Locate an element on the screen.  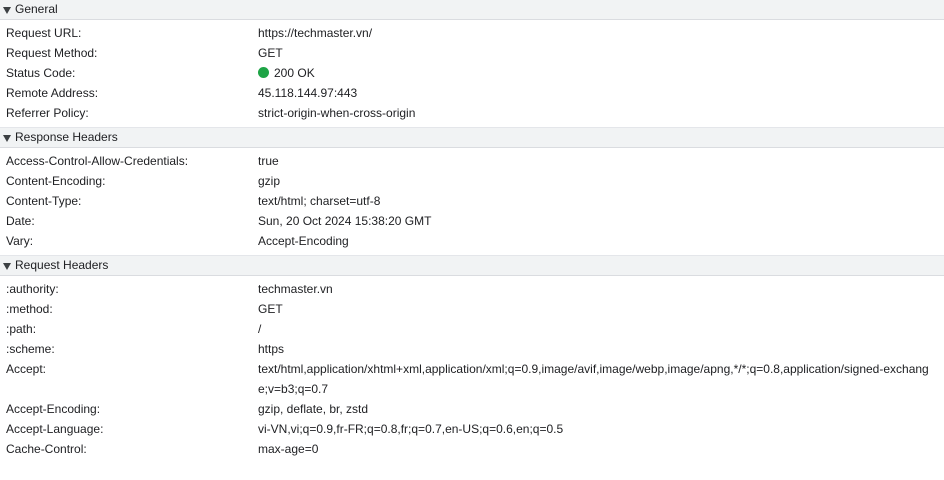
header-row-request-method: Request Method: GET is located at coordinates (472, 53).